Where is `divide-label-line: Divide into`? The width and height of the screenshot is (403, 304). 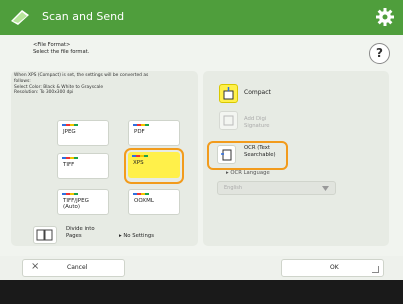 divide-label-line: Divide into is located at coordinates (80, 229).